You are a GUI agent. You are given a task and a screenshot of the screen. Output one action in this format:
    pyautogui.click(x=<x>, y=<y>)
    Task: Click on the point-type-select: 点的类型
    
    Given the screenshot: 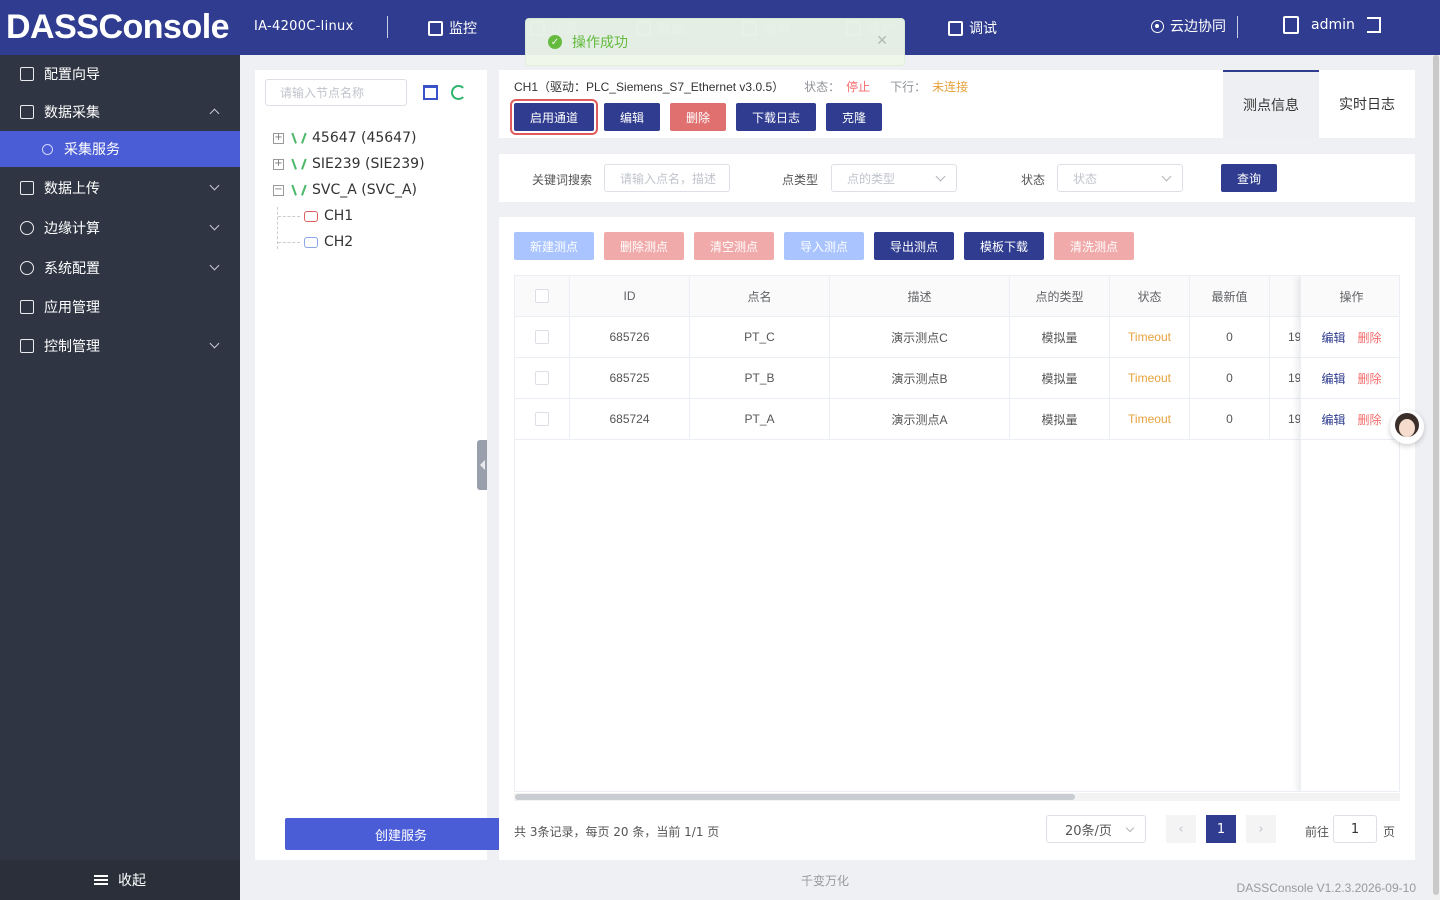 What is the action you would take?
    pyautogui.click(x=894, y=178)
    